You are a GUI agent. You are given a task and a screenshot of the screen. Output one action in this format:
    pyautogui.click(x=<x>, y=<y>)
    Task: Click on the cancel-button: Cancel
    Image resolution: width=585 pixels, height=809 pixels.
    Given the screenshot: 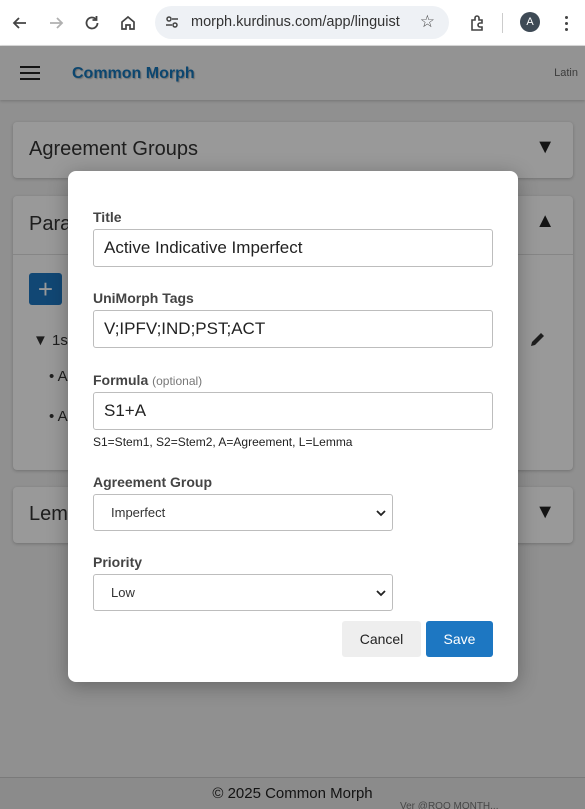 What is the action you would take?
    pyautogui.click(x=381, y=639)
    